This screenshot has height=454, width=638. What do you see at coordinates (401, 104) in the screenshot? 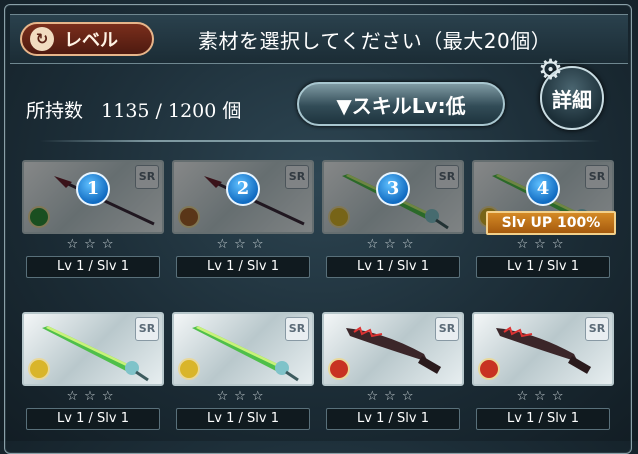
I see `skill-level-filter-button: ▼スキルLv:低` at bounding box center [401, 104].